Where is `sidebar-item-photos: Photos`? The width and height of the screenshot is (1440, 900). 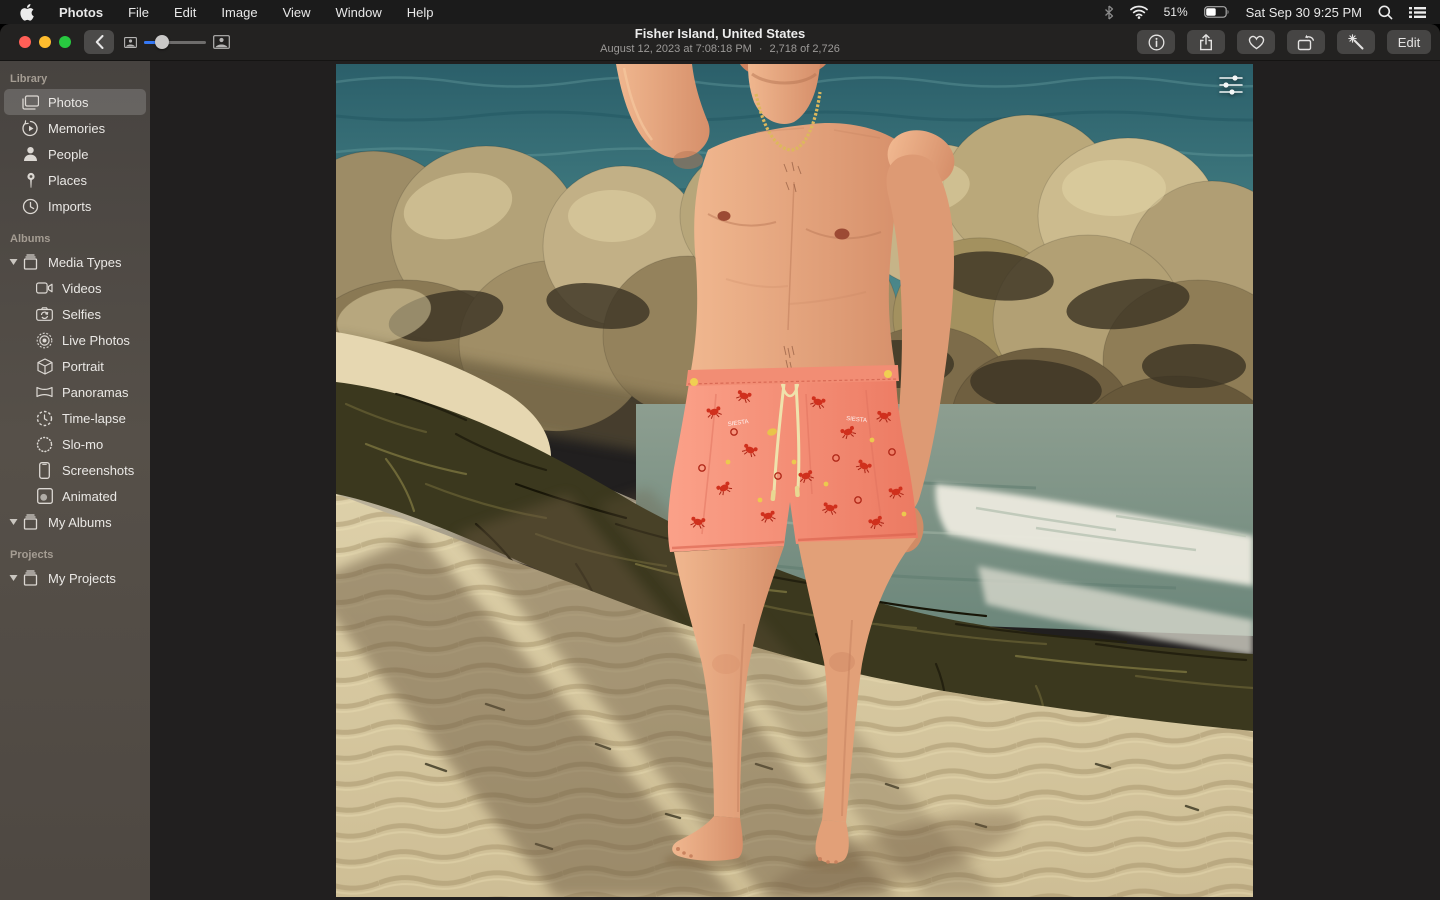 sidebar-item-photos: Photos is located at coordinates (75, 102).